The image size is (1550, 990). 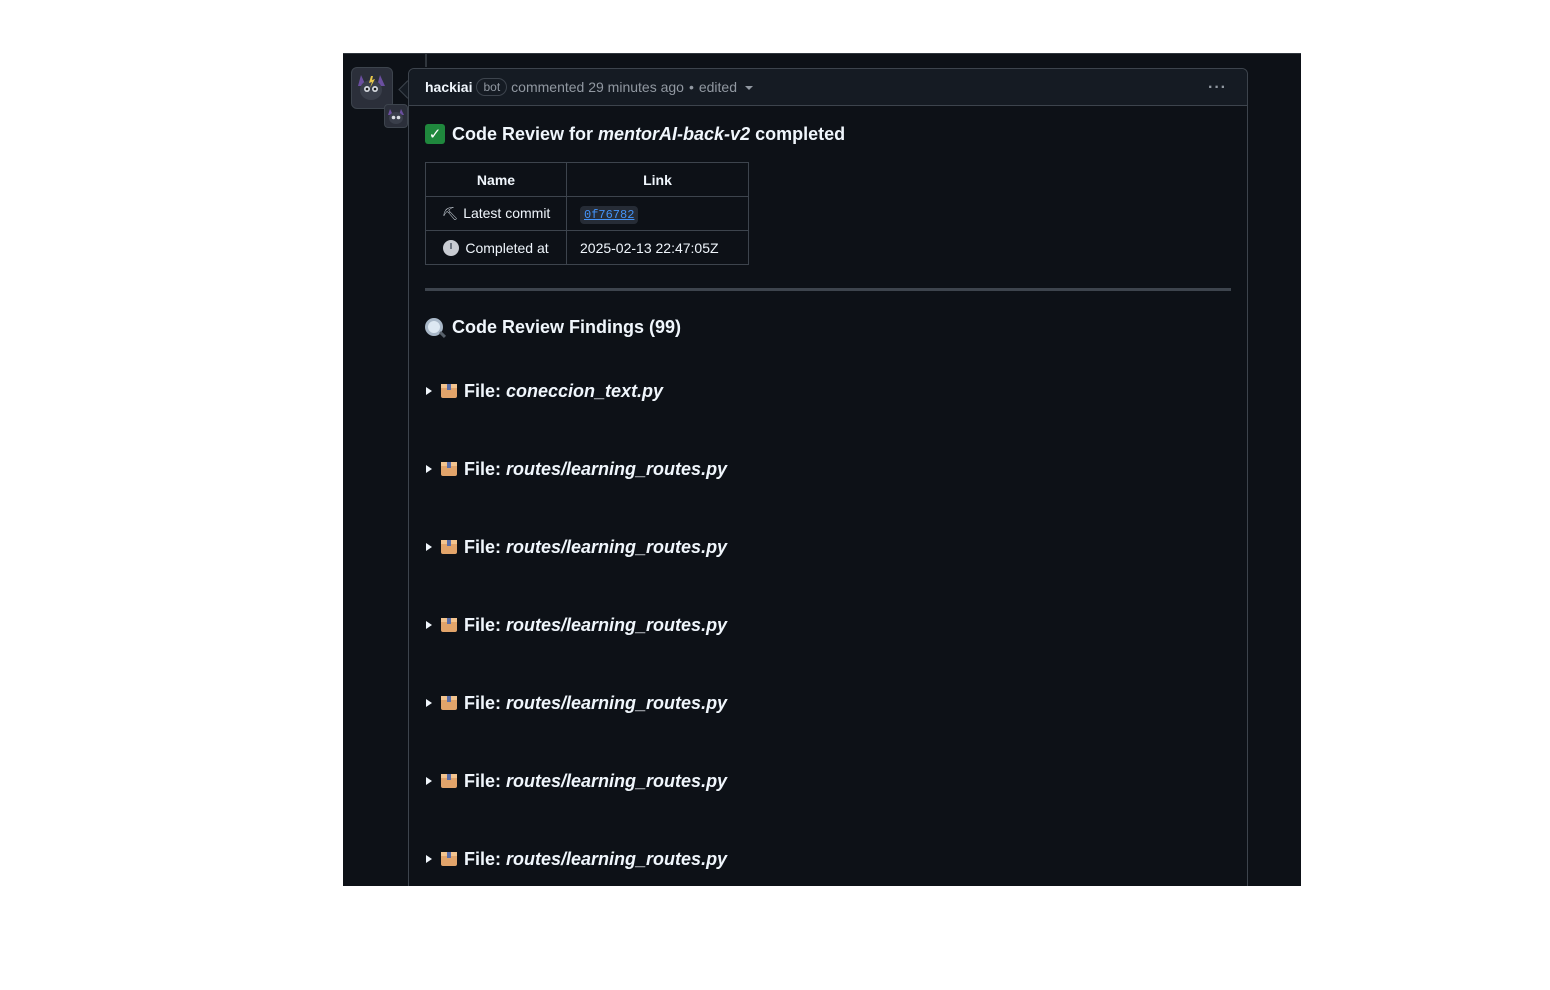 What do you see at coordinates (426, 60) in the screenshot?
I see `timeline-line` at bounding box center [426, 60].